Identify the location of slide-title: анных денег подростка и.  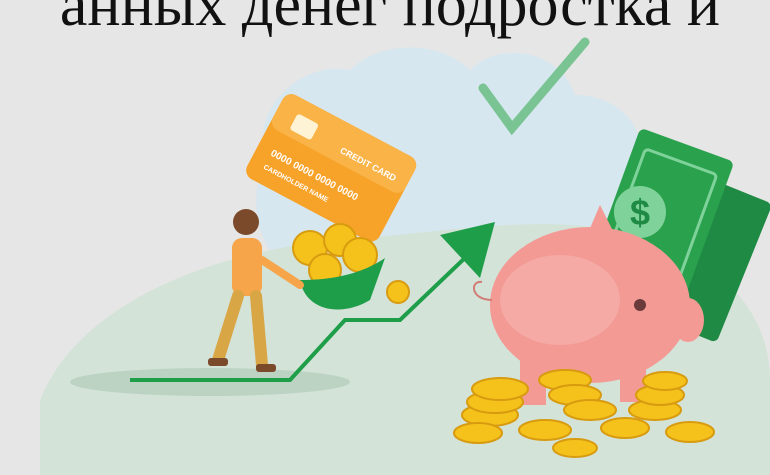
(390, 19).